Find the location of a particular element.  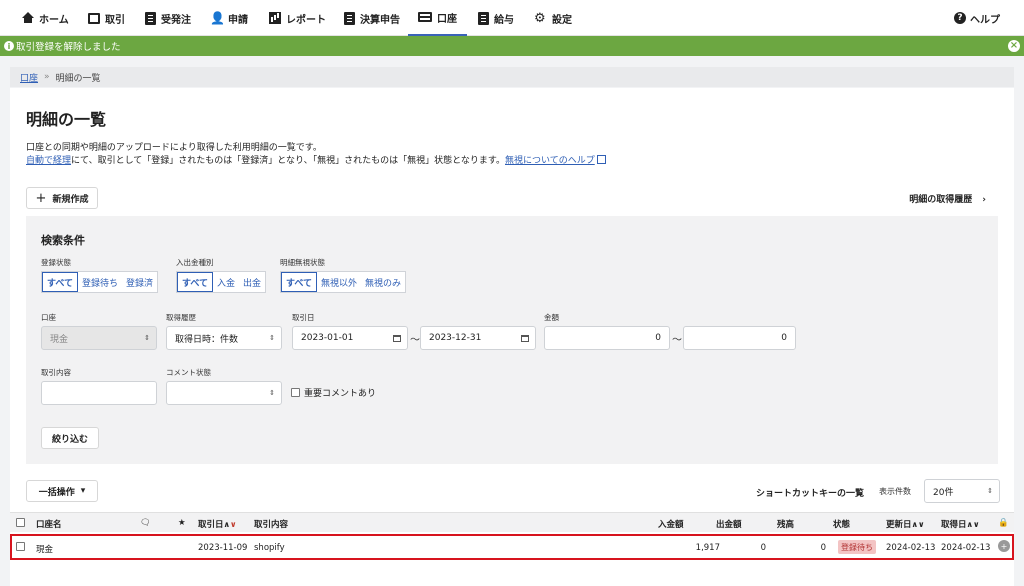

row-balance: 0 is located at coordinates (823, 548).